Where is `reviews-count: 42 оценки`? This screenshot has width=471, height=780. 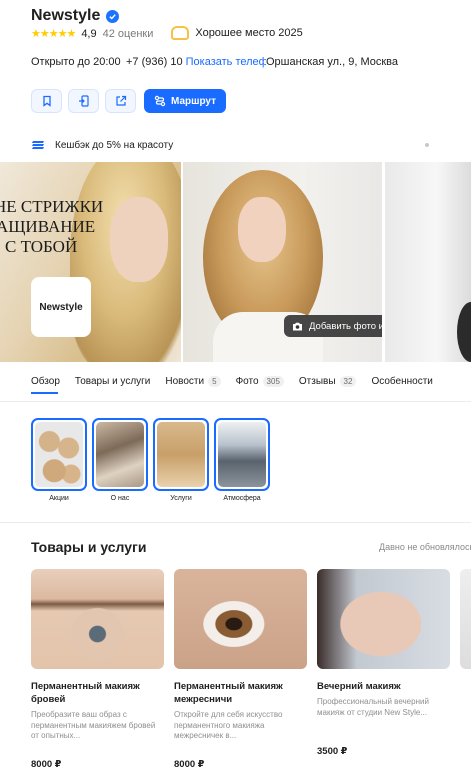 reviews-count: 42 оценки is located at coordinates (128, 34).